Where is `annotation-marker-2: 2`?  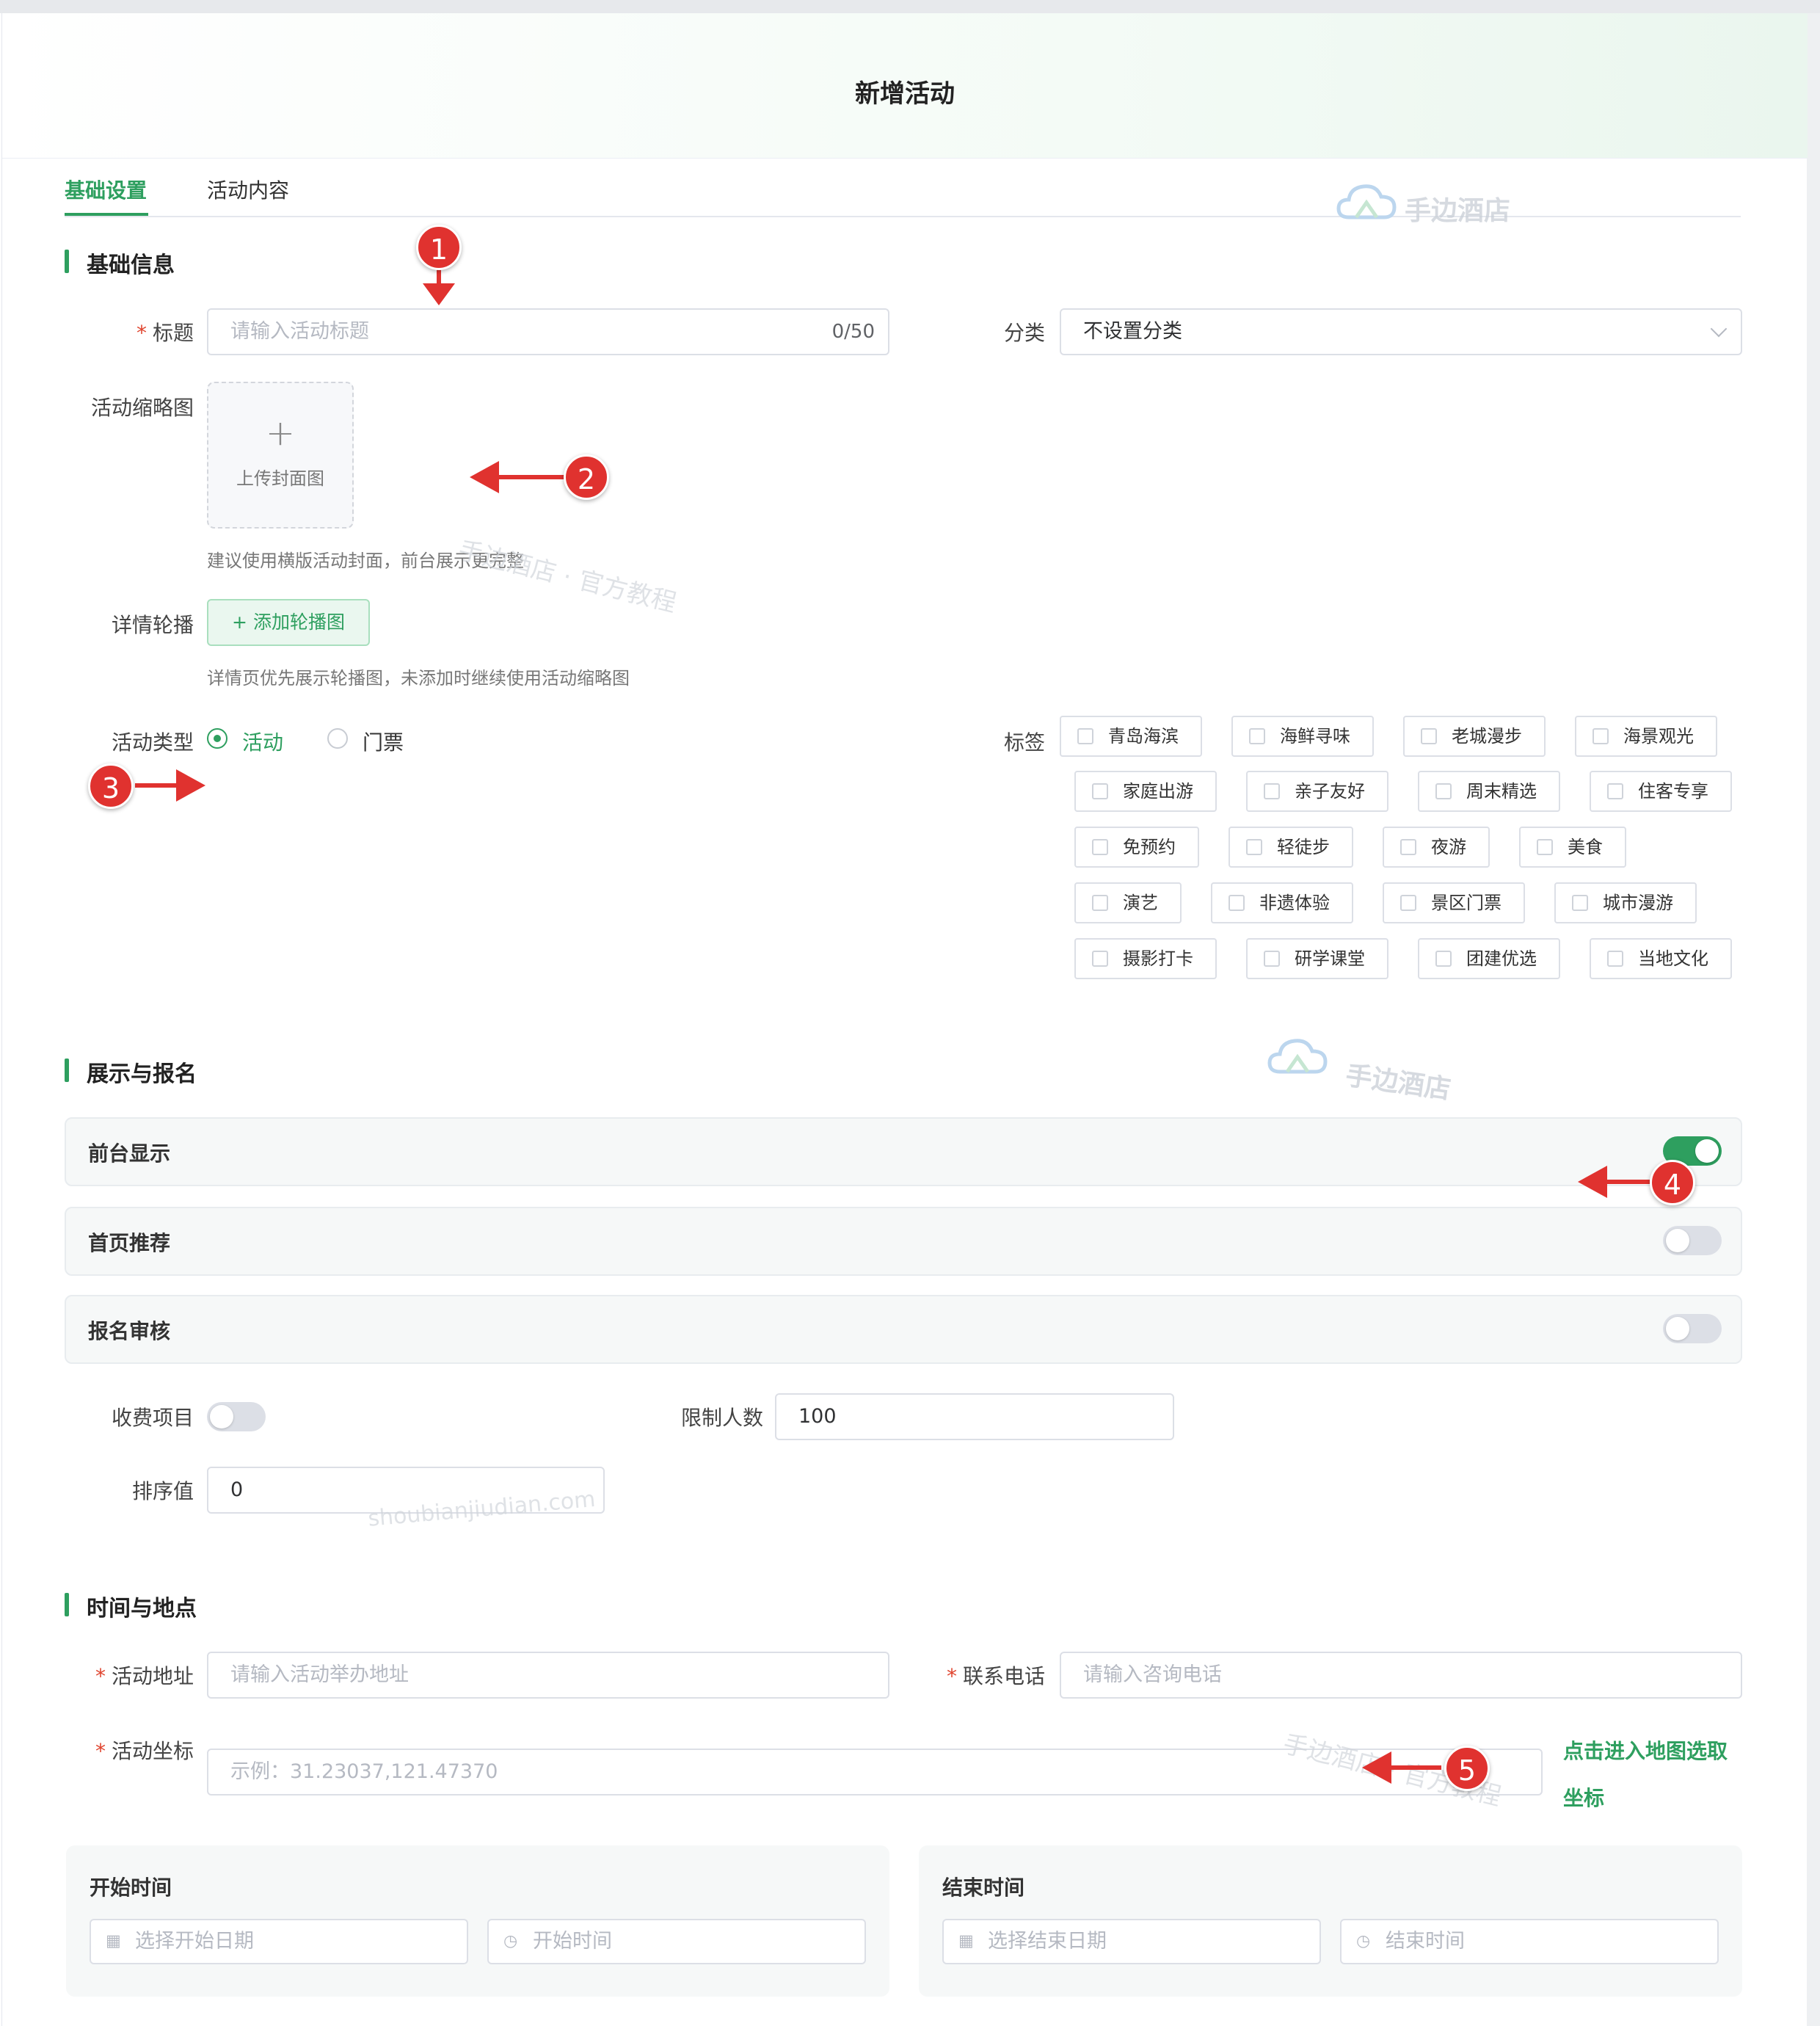
annotation-marker-2: 2 is located at coordinates (586, 477).